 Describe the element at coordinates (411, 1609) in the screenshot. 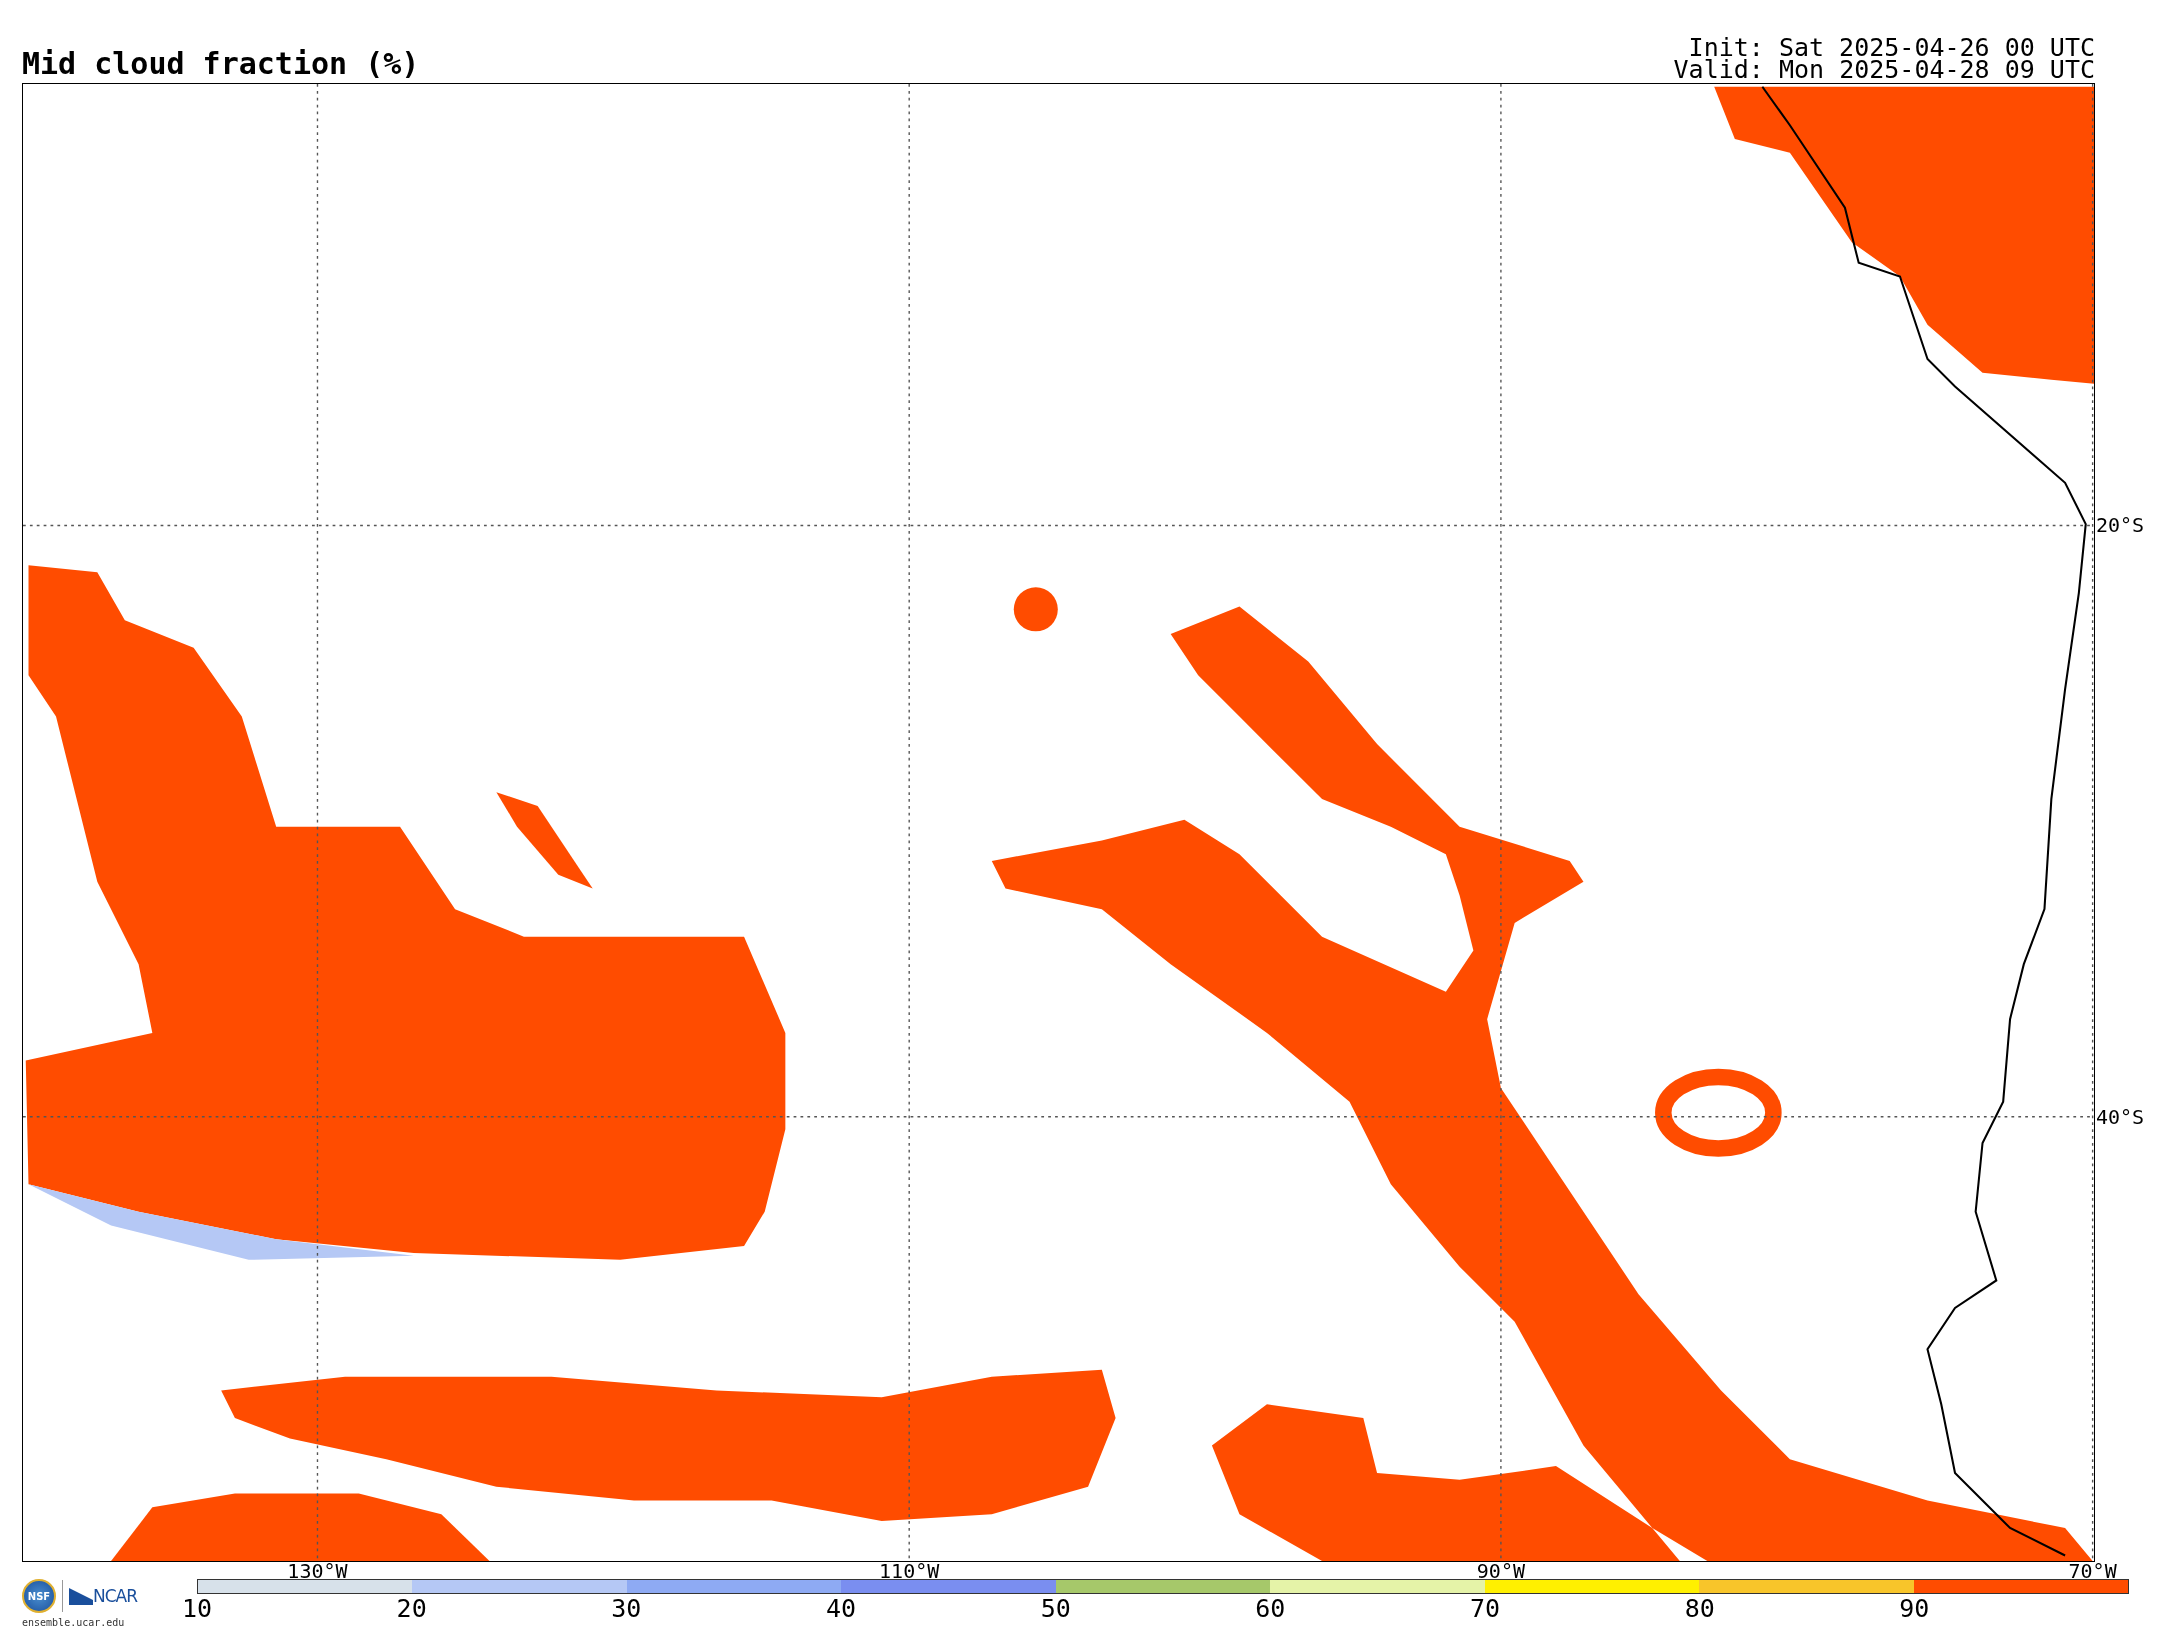

I see `colorbar-tick-label: 20` at that location.